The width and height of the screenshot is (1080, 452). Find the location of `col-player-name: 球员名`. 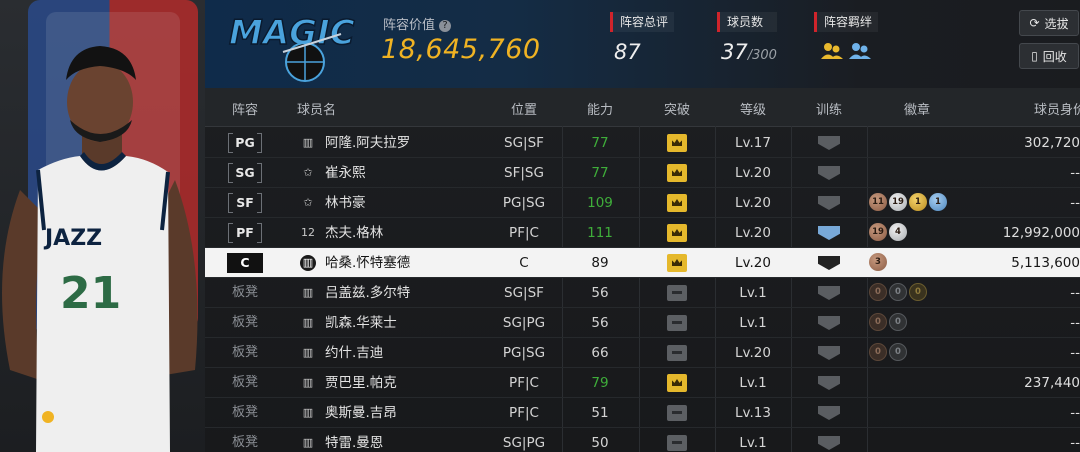

col-player-name: 球员名 is located at coordinates (322, 108).